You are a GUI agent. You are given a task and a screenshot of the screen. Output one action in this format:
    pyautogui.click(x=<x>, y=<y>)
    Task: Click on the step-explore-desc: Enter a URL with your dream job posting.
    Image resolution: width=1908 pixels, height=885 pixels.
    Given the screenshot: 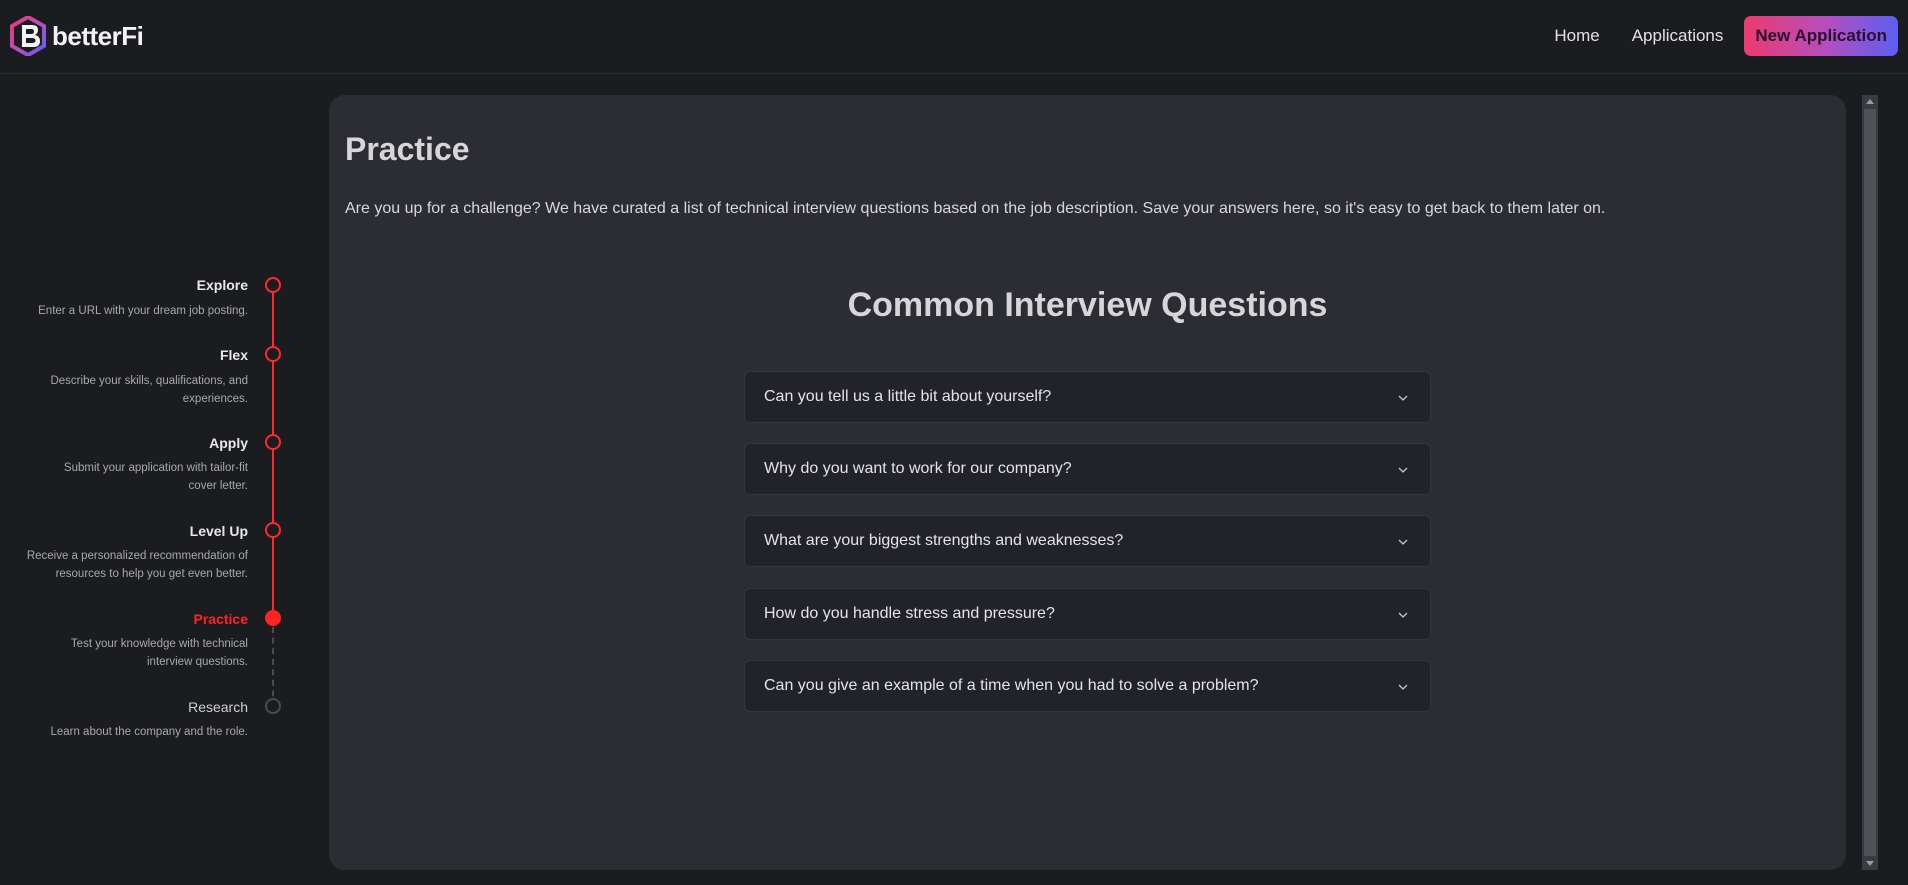 What is the action you would take?
    pyautogui.click(x=143, y=311)
    